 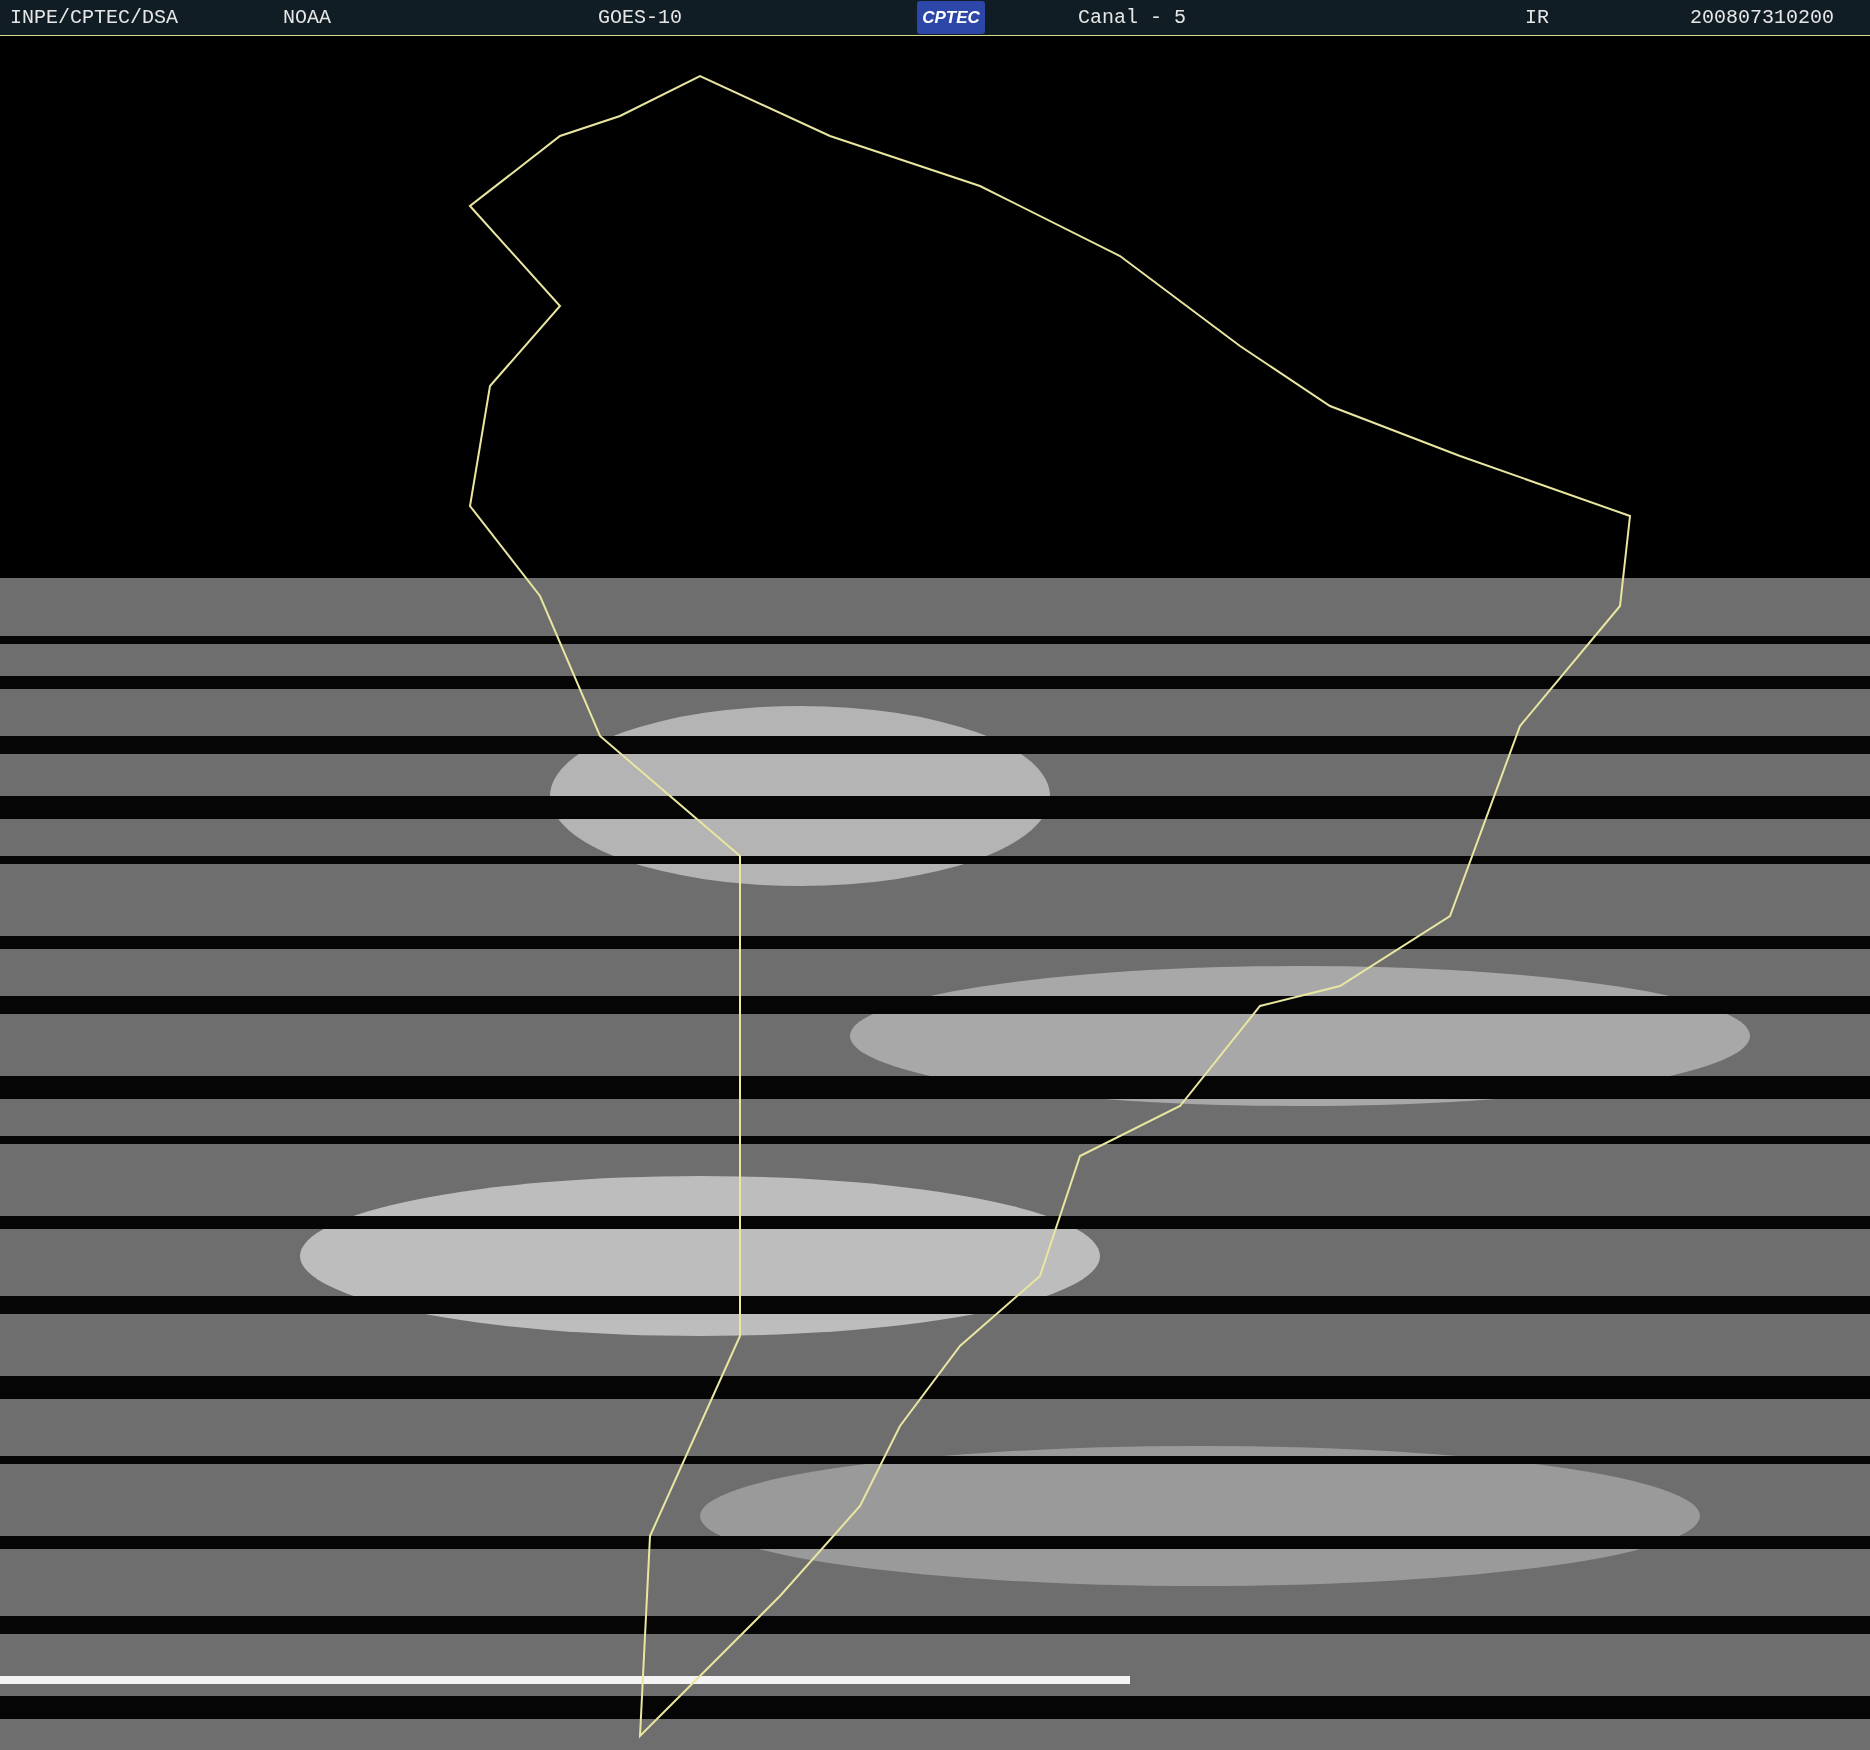 I want to click on header-label: 200807310200, so click(x=1762, y=18).